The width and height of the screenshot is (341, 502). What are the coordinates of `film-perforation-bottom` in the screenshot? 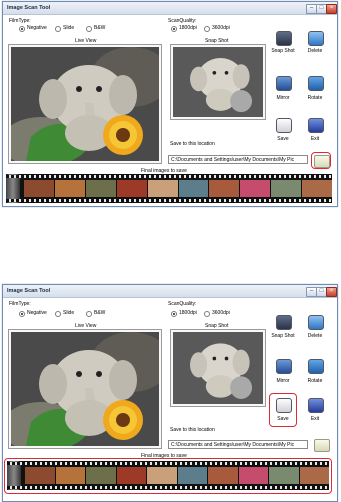 It's located at (169, 200).